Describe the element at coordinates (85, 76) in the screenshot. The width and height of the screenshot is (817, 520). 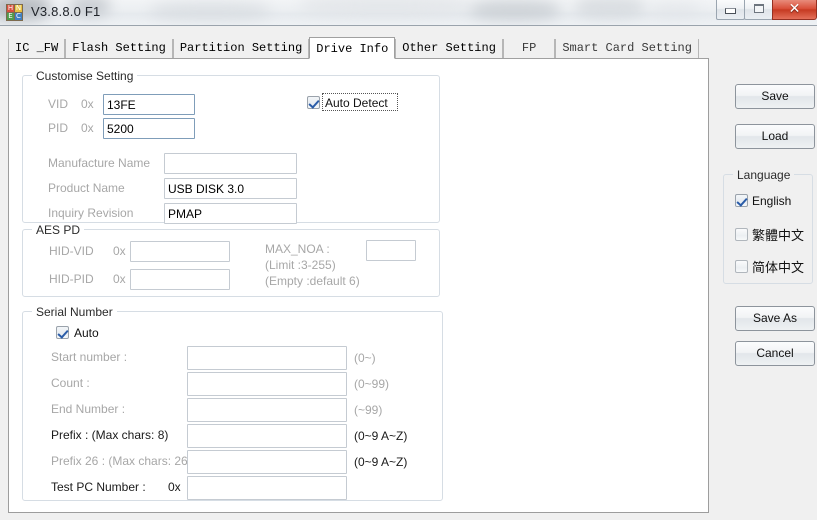
I see `customise-setting-legend: Customise Setting` at that location.